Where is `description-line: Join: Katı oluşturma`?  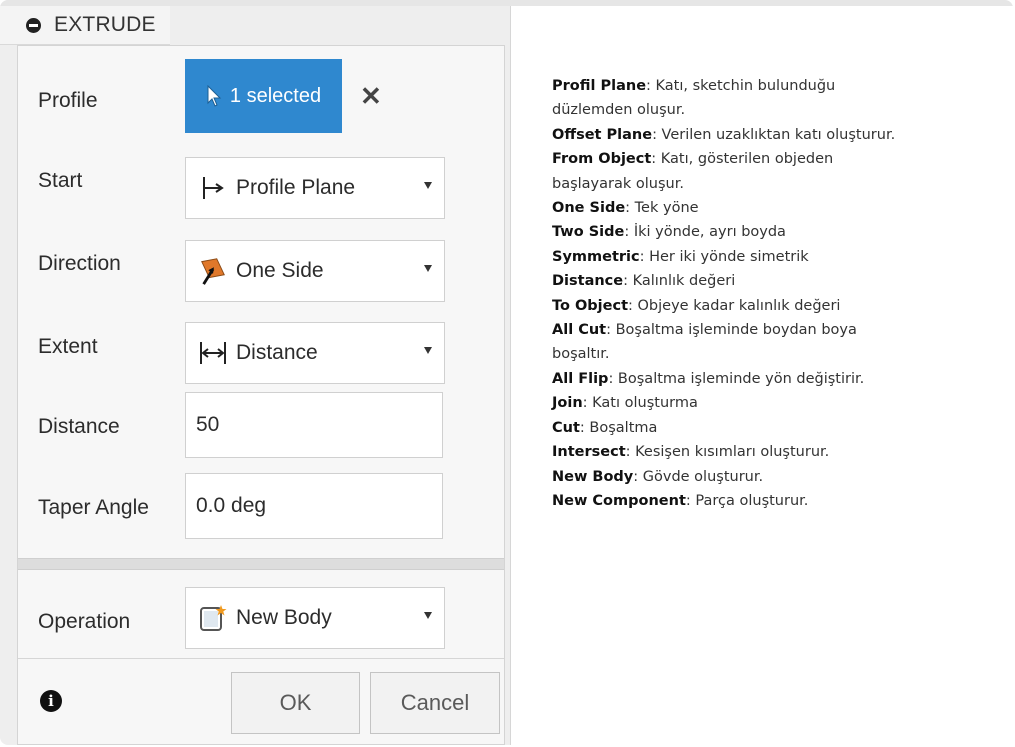
description-line: Join: Katı oluşturma is located at coordinates (625, 403).